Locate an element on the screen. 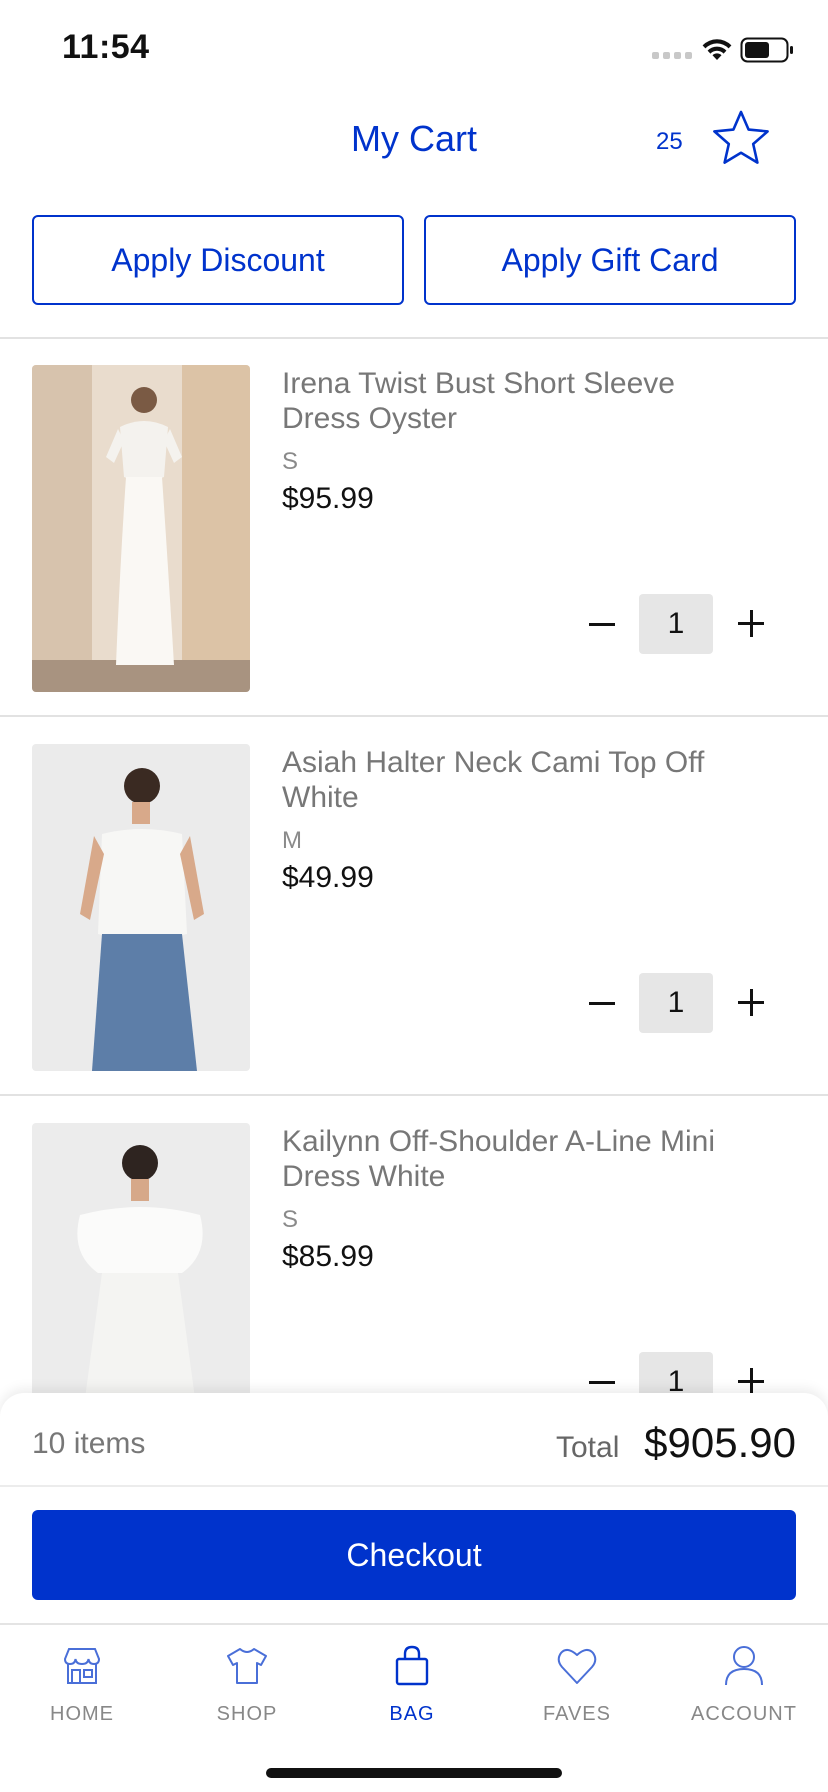 The width and height of the screenshot is (828, 1792). bag-icon is located at coordinates (412, 1665).